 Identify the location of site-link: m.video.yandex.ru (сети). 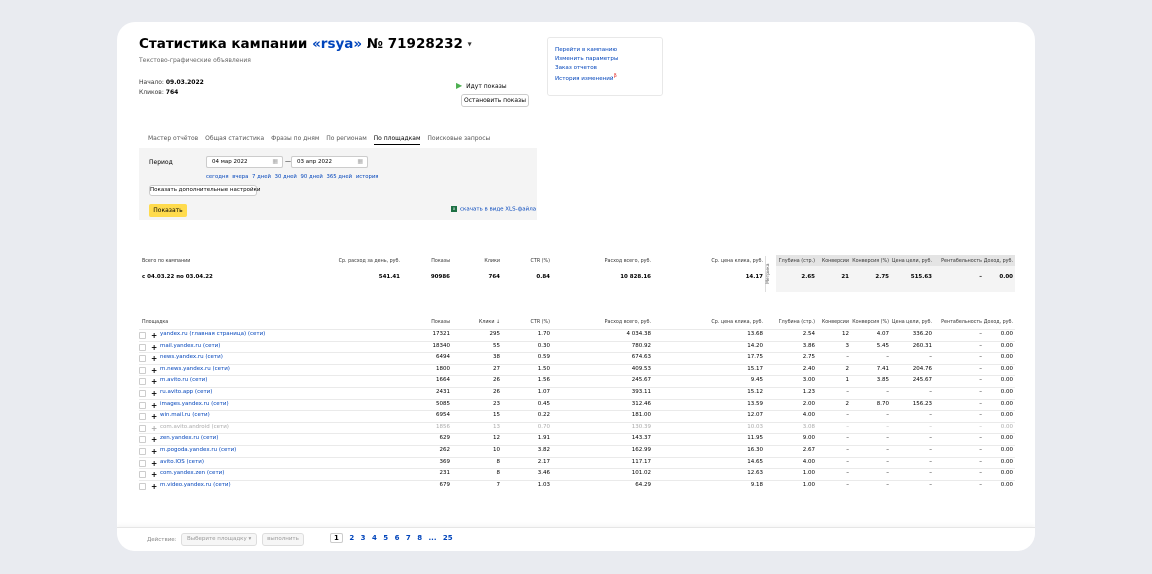
(195, 485).